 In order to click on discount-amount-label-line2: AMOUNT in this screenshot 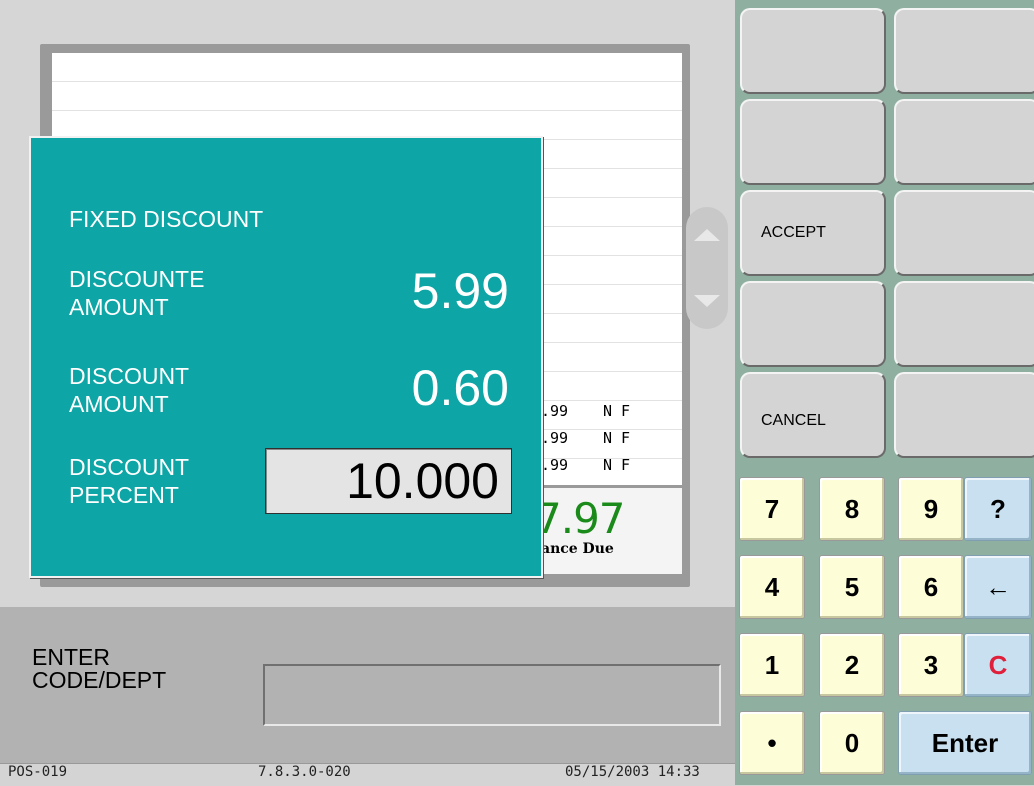, I will do `click(119, 404)`.